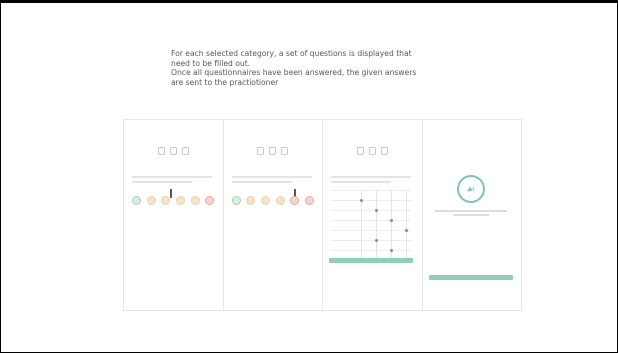  I want to click on answer-grid, so click(371, 225).